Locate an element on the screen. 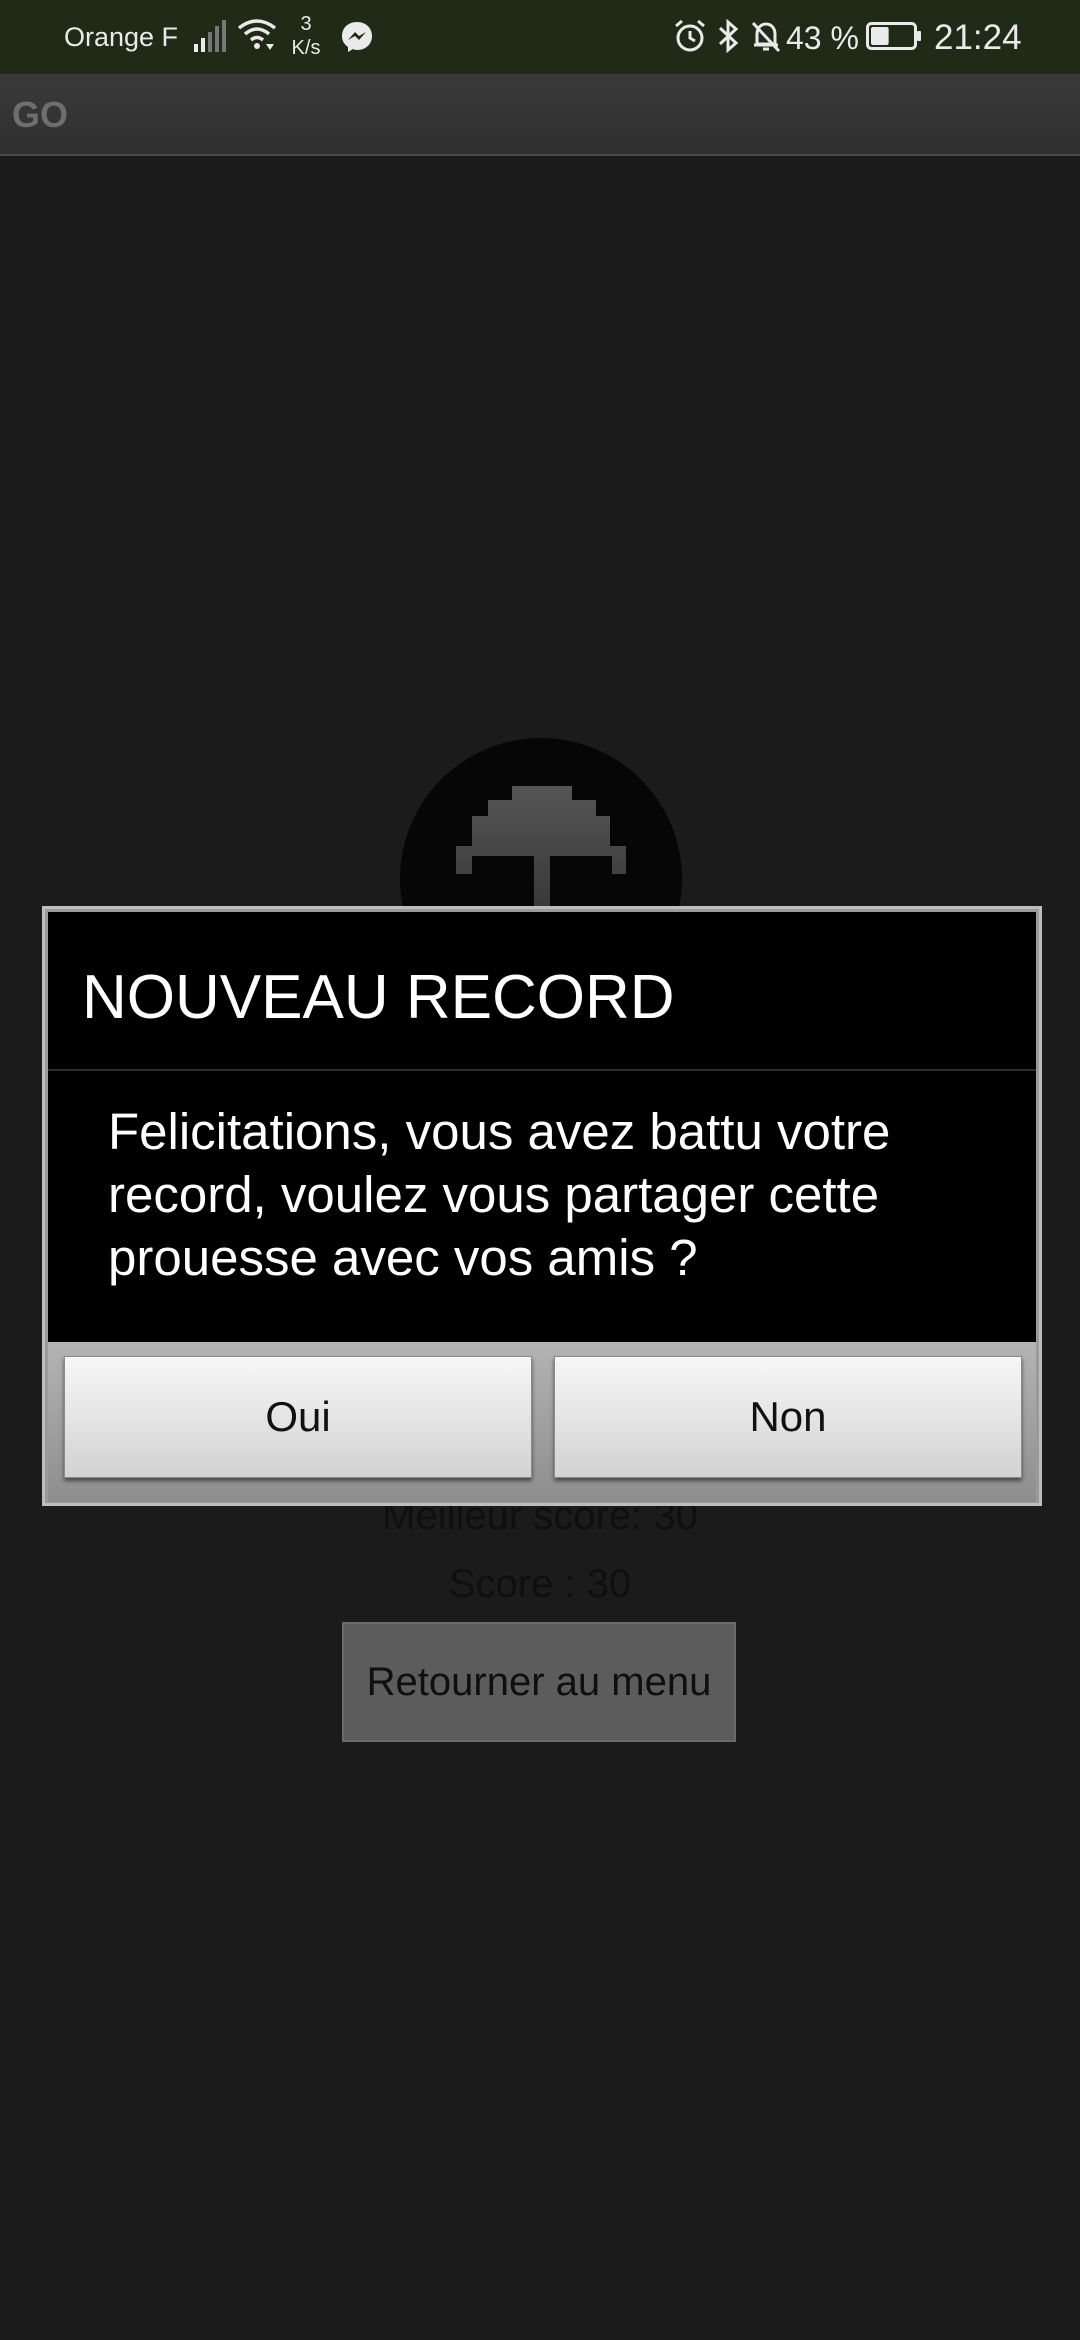 This screenshot has height=2340, width=1080. messenger-icon is located at coordinates (357, 37).